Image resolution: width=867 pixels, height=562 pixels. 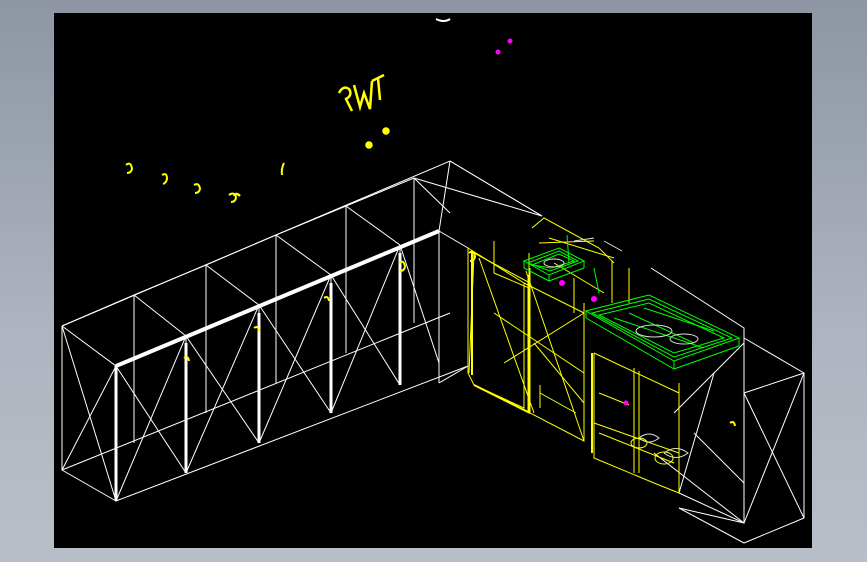 What do you see at coordinates (631, 302) in the screenshot?
I see `wireframe-sink` at bounding box center [631, 302].